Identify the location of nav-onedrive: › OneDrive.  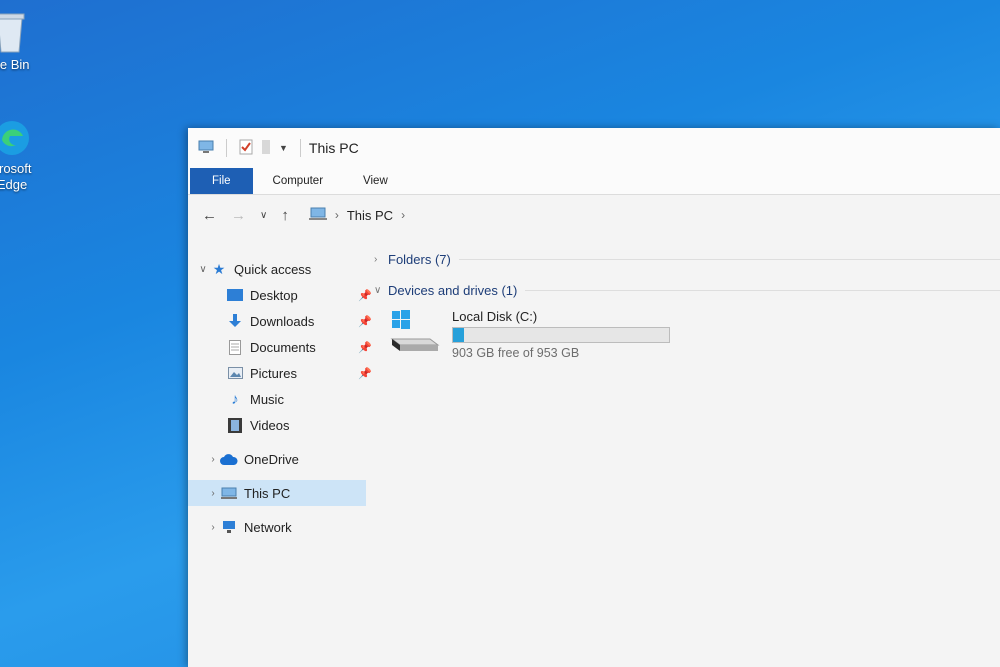
(283, 459).